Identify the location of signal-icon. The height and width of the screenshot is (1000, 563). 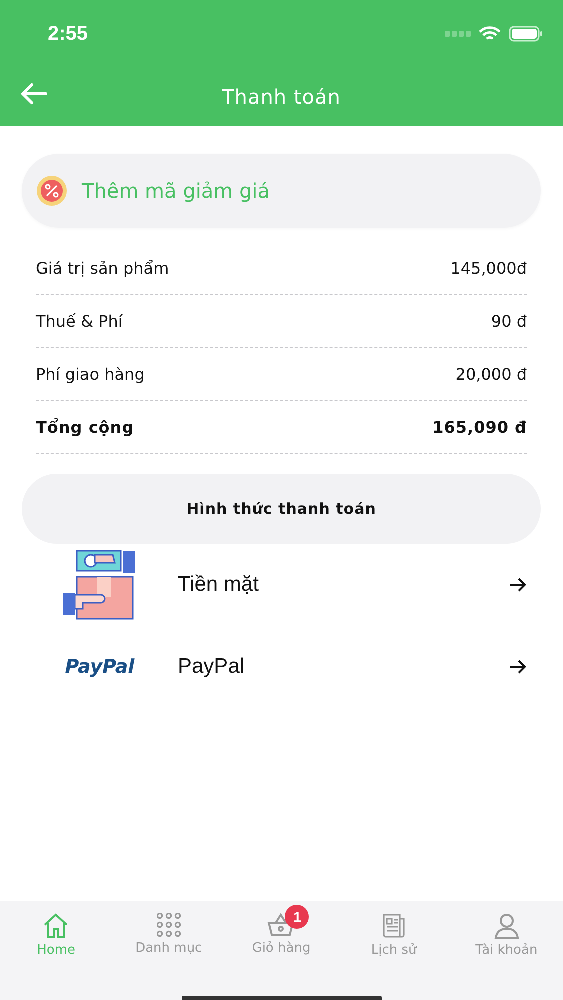
(458, 34).